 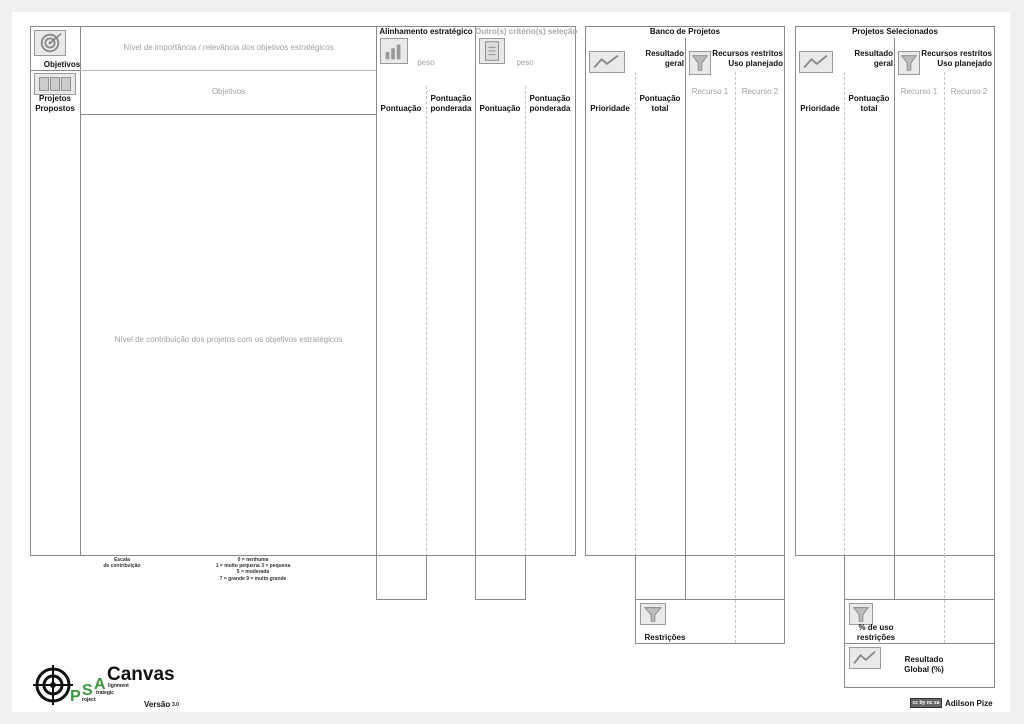 I want to click on banco-recursos-2: Uso planejado, so click(x=755, y=63).